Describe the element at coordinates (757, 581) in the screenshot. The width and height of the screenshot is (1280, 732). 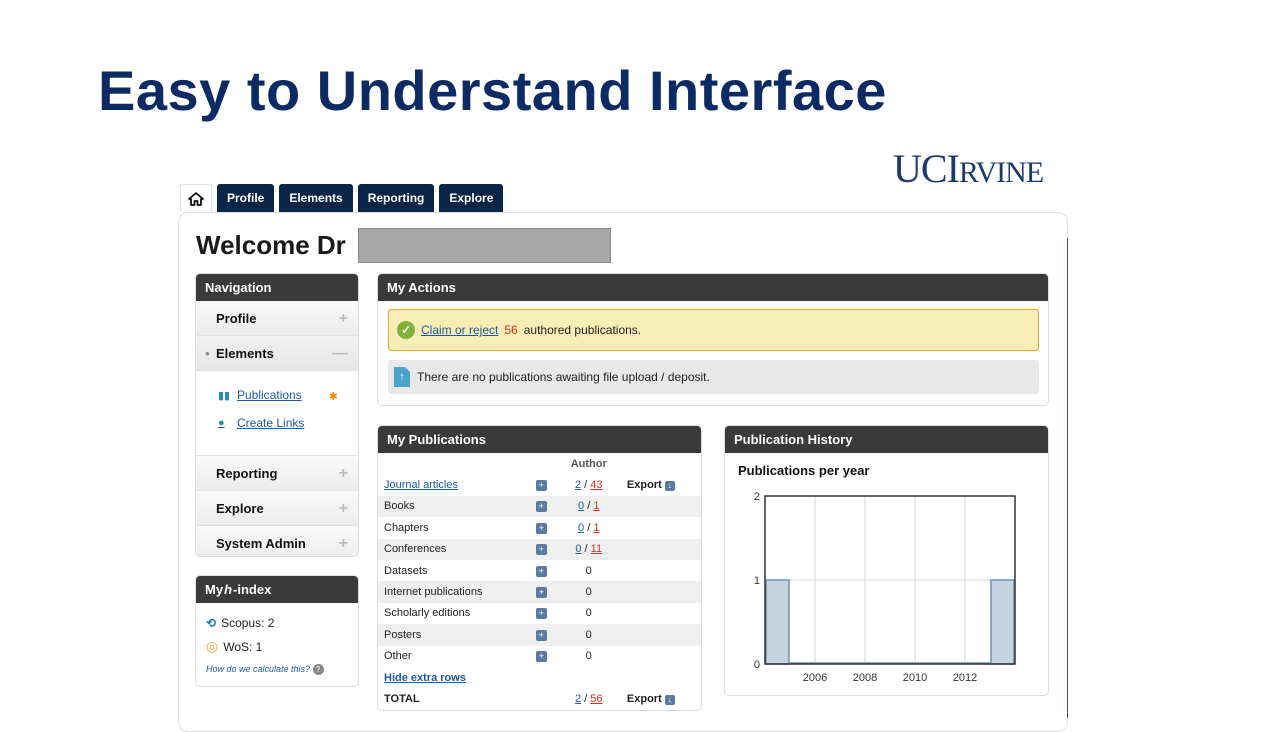
I see `y-tick-label: 1` at that location.